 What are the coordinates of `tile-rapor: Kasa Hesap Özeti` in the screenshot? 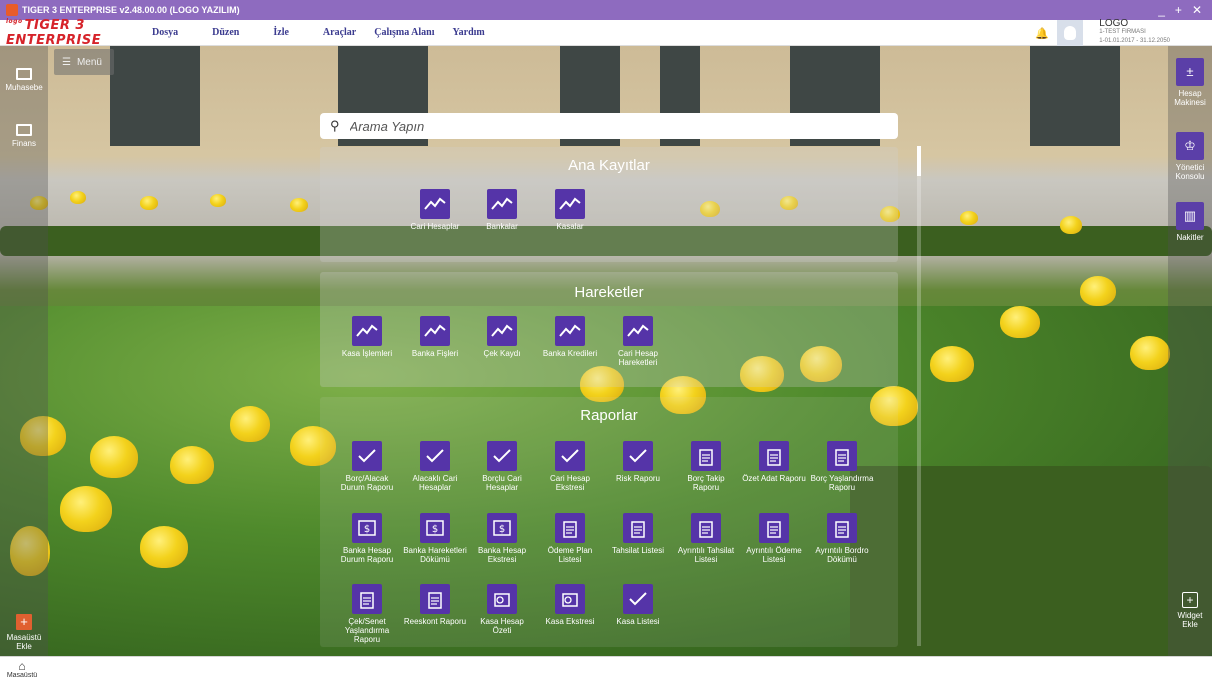 It's located at (502, 609).